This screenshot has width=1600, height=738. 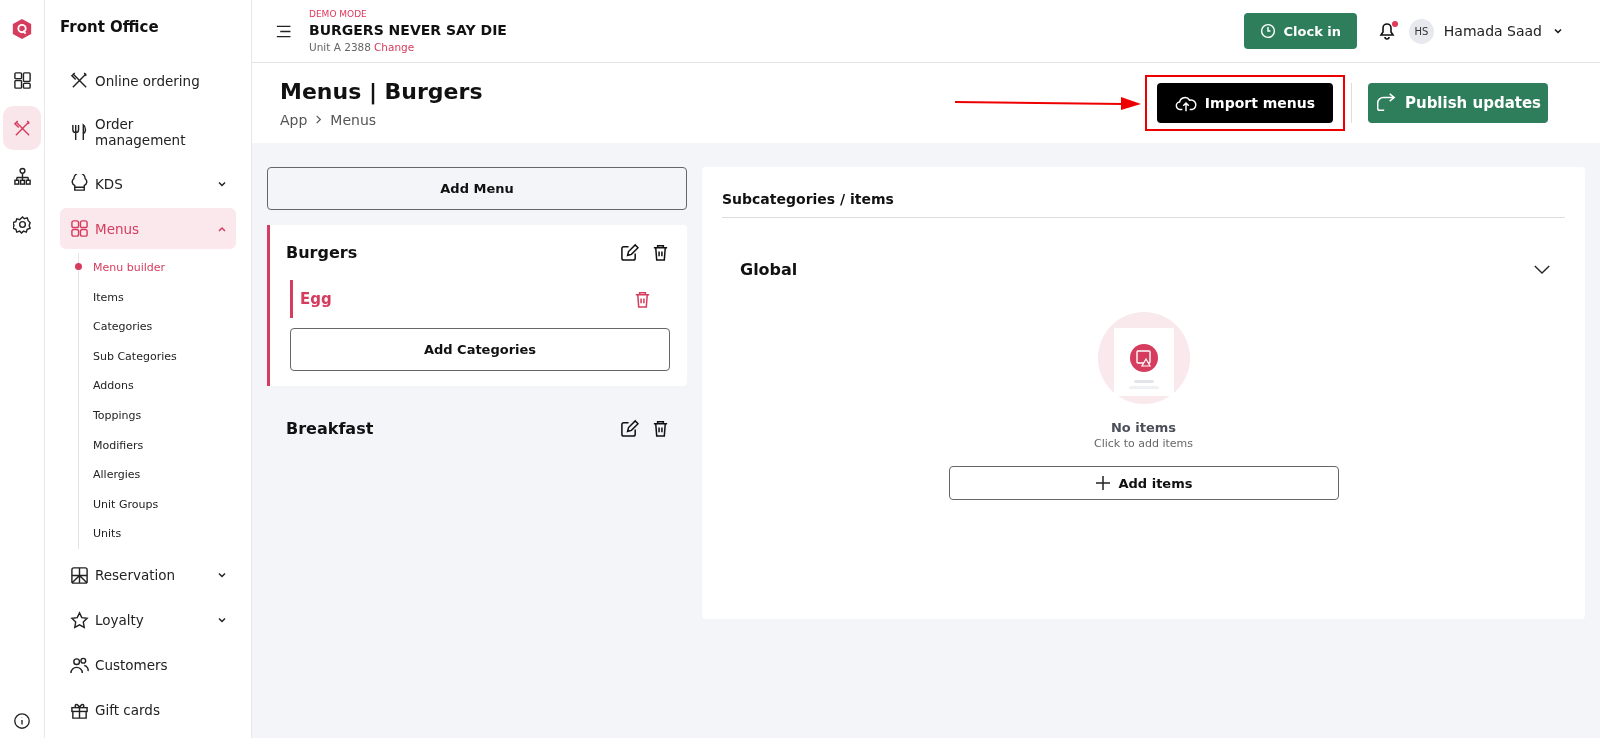 What do you see at coordinates (330, 428) in the screenshot?
I see `menu-name: Breakfast` at bounding box center [330, 428].